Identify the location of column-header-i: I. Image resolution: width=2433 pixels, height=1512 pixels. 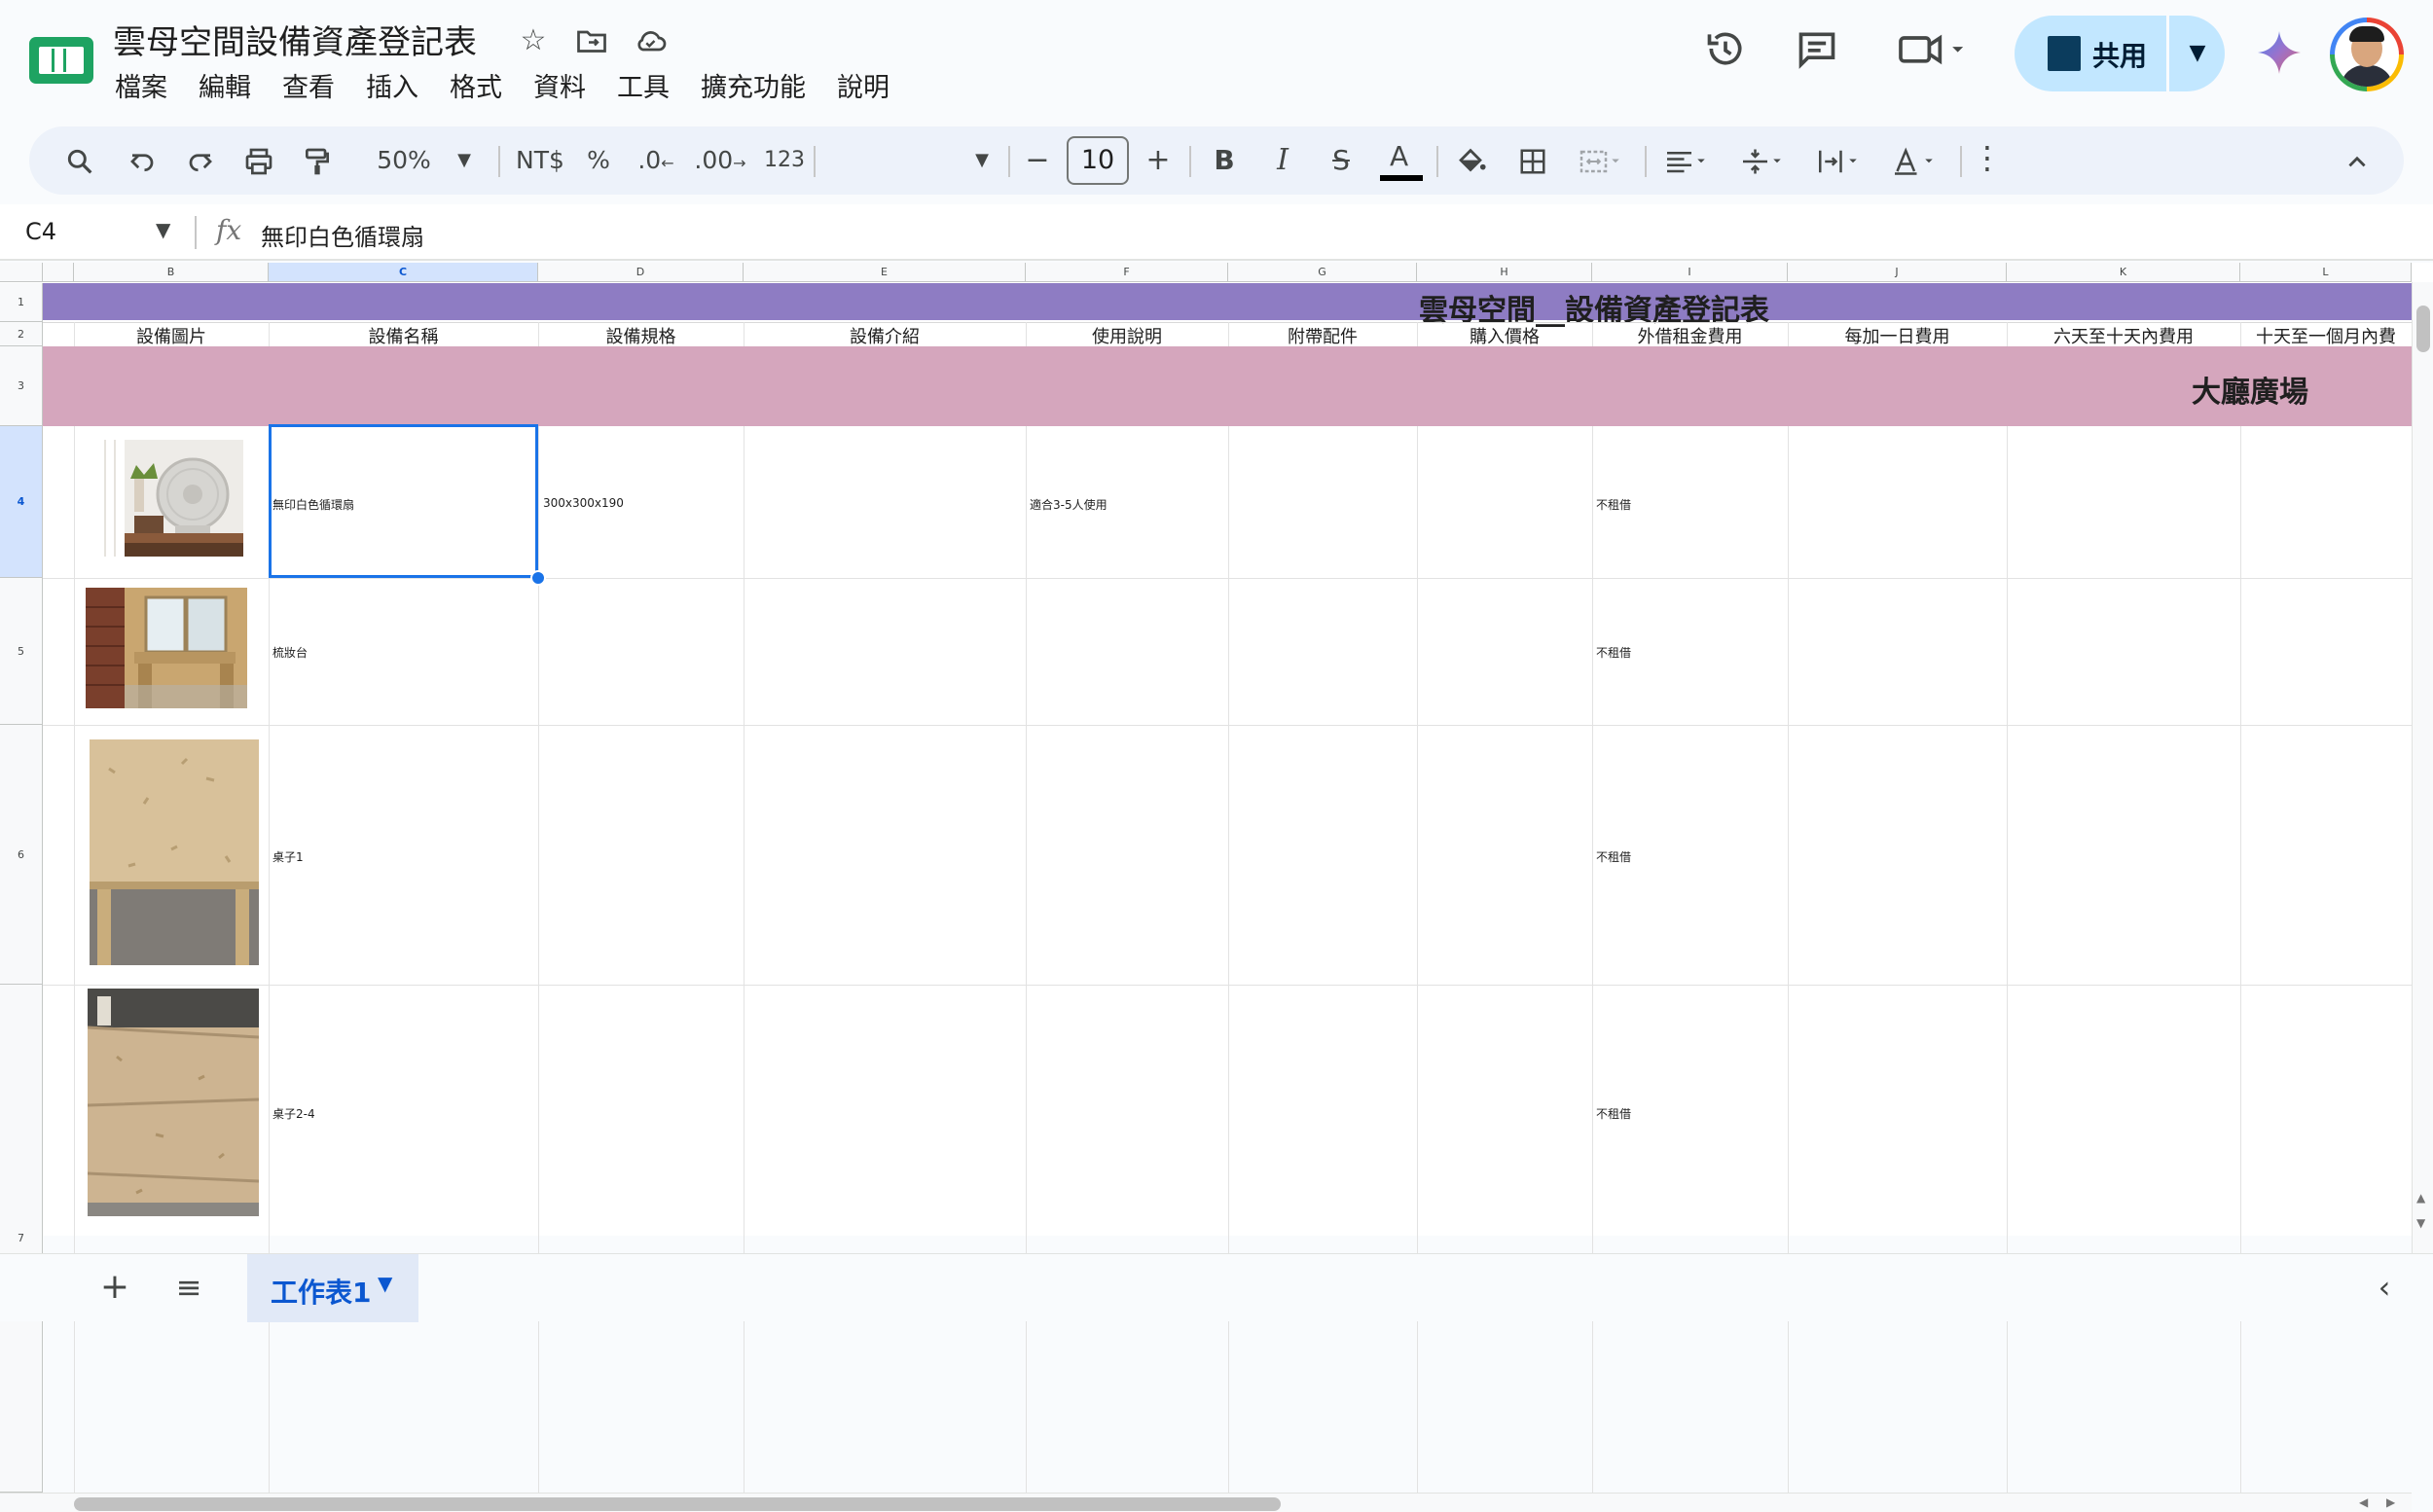
(1690, 272).